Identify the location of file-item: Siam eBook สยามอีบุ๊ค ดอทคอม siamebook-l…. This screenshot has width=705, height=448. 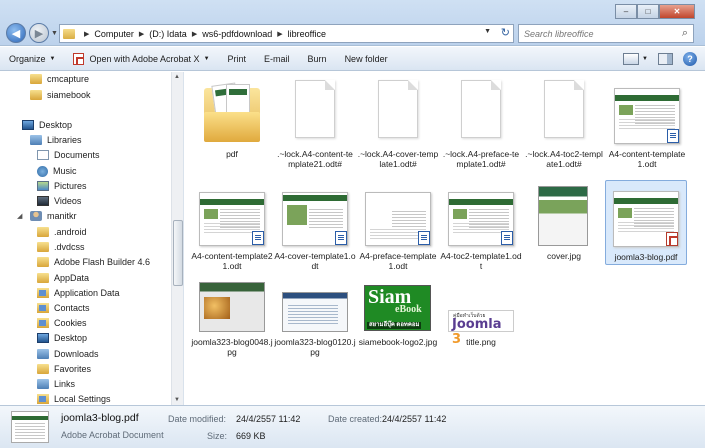
(398, 314).